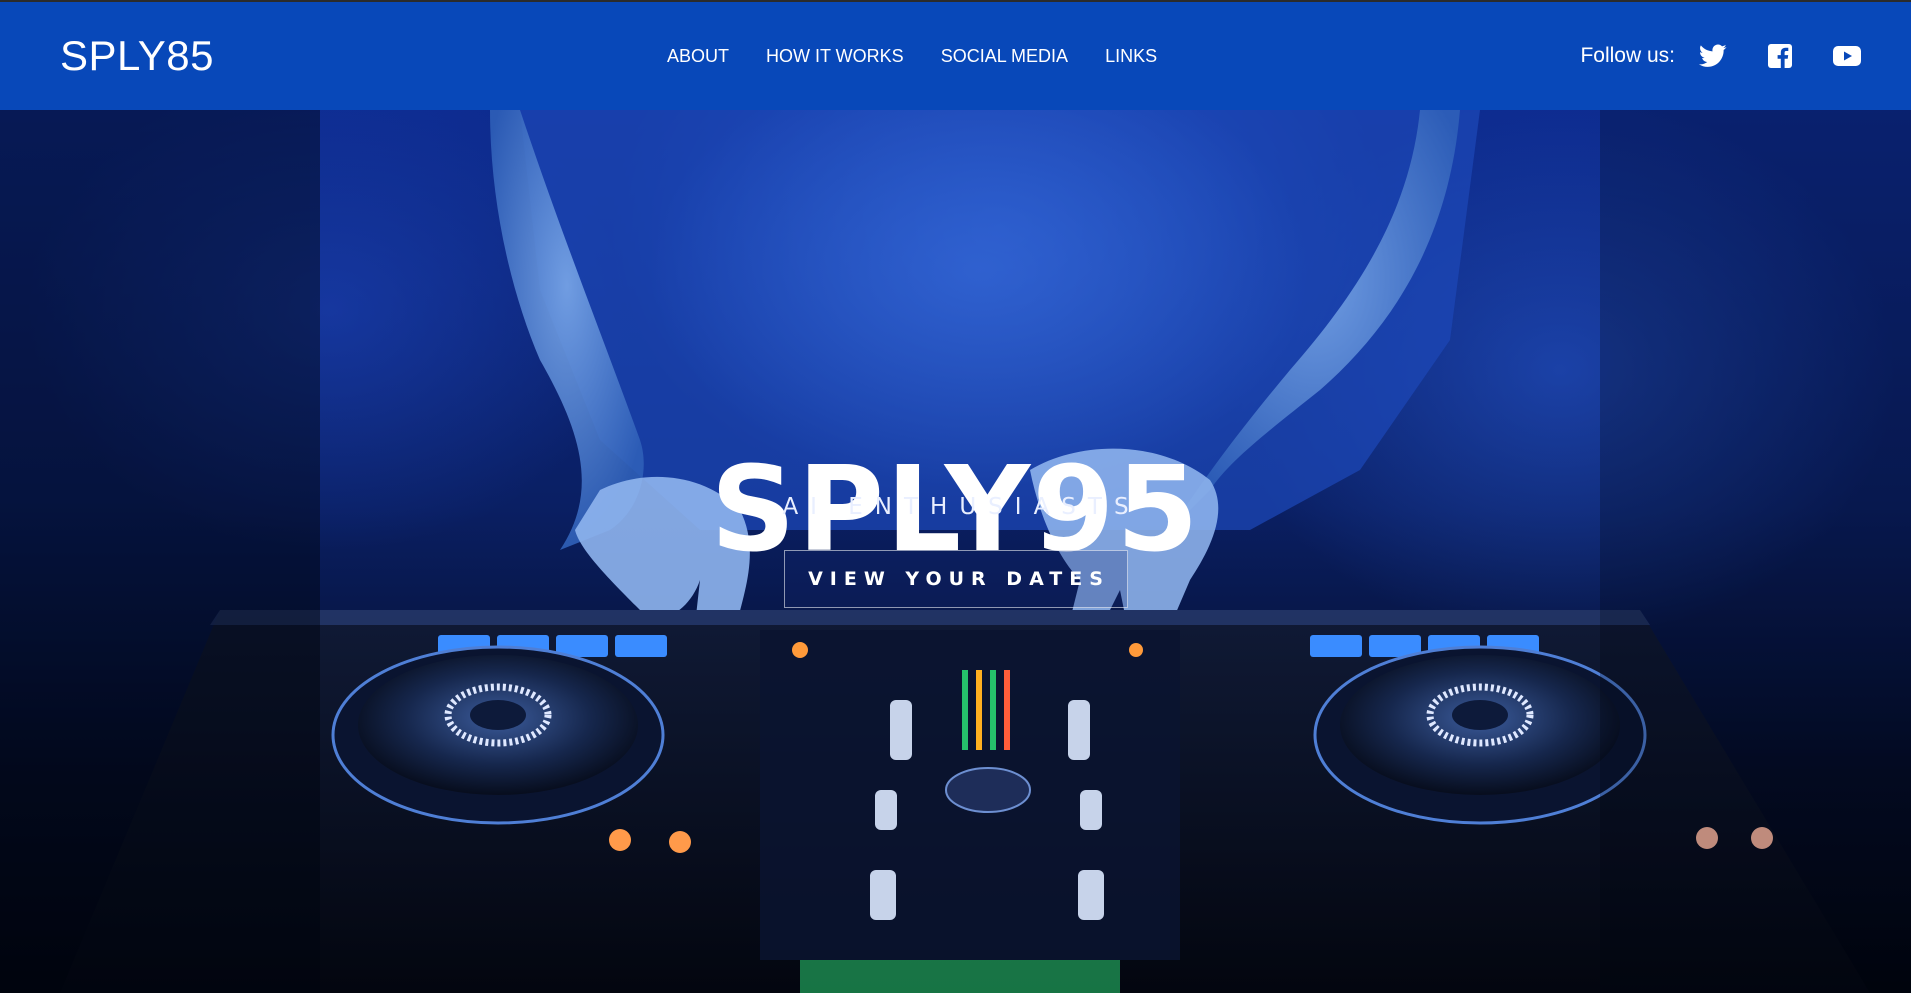  I want to click on nav-link-links: LINKS, so click(1131, 56).